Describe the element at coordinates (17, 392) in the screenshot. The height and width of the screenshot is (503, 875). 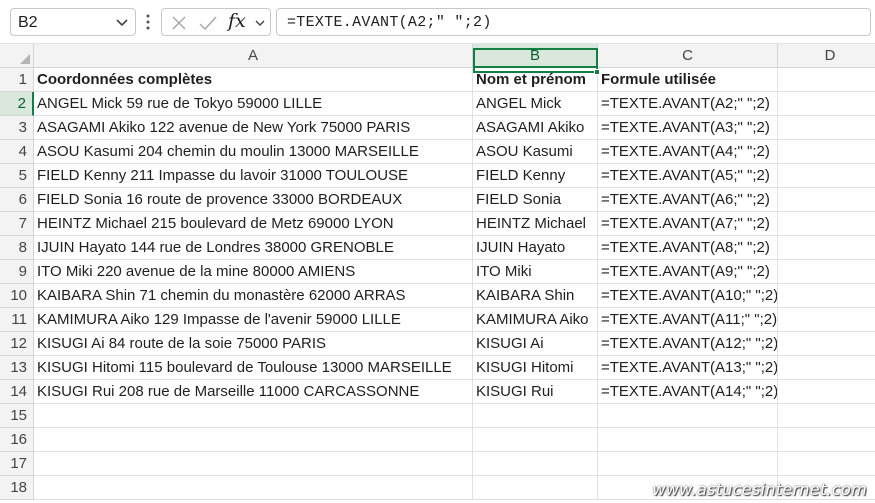
I see `row-header-14: 14` at that location.